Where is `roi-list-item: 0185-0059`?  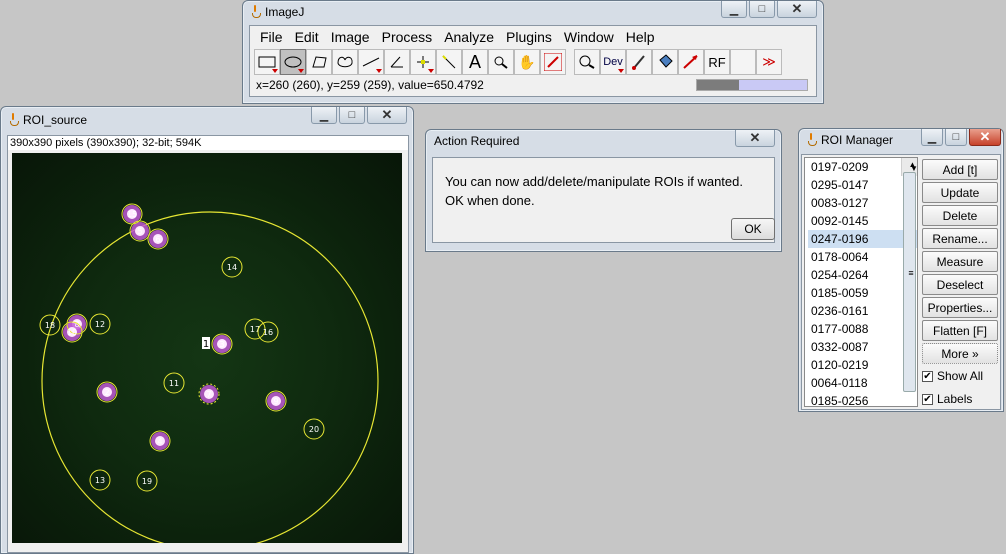
roi-list-item: 0185-0059 is located at coordinates (862, 293).